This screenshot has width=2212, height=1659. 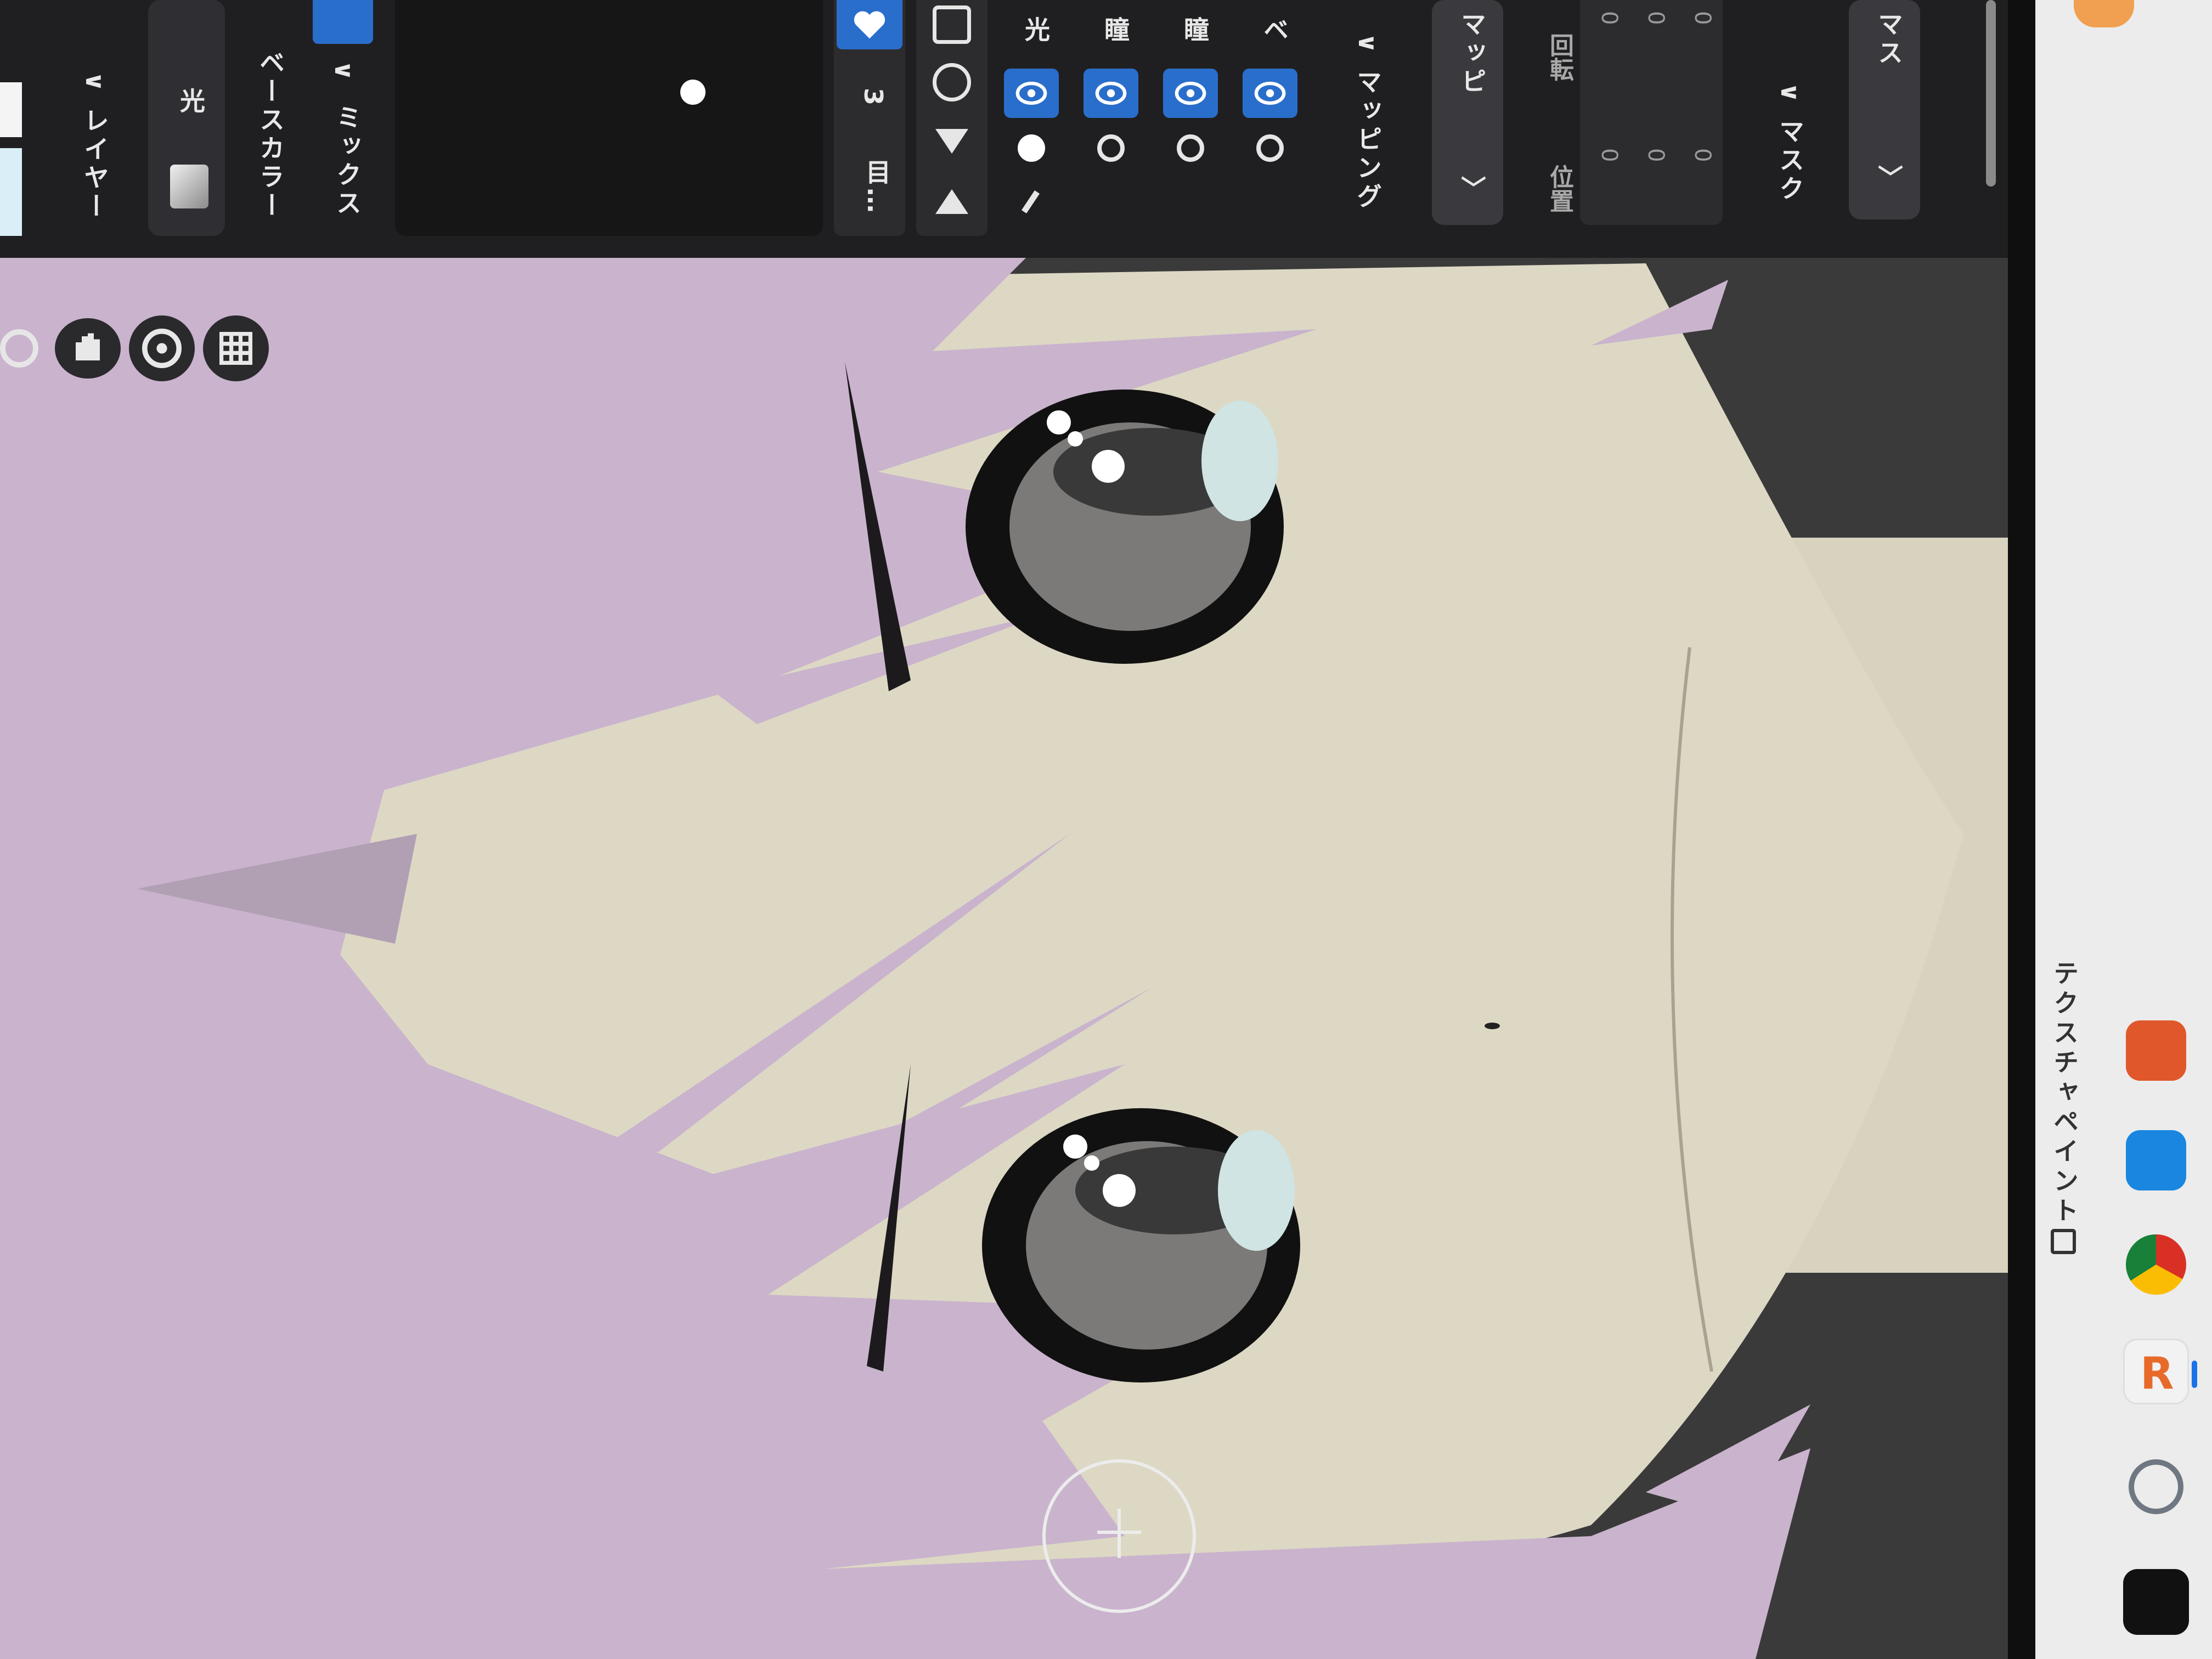 I want to click on mapping-header: ∨ マッピング, so click(x=1368, y=122).